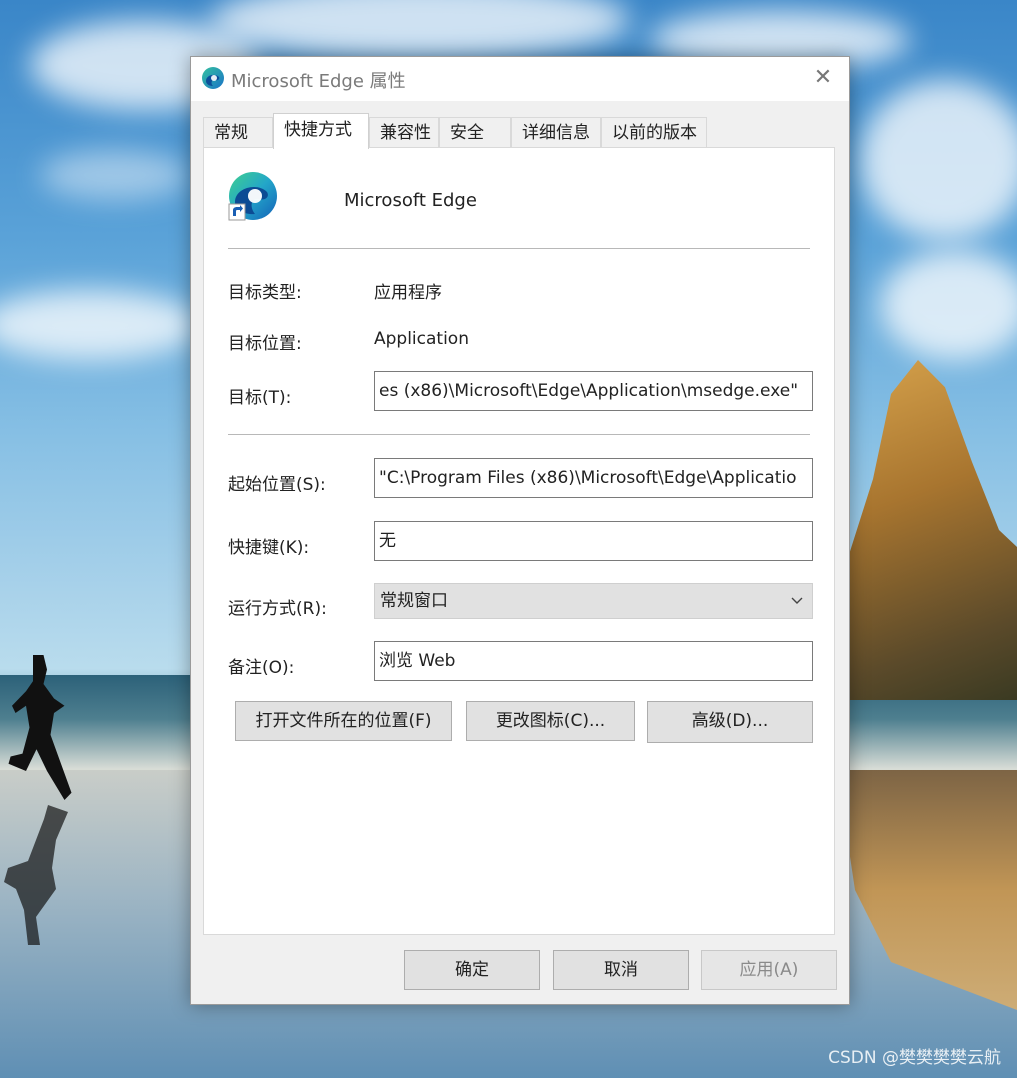 This screenshot has height=1078, width=1017. Describe the element at coordinates (414, 601) in the screenshot. I see `run-select-value: 常规窗口` at that location.